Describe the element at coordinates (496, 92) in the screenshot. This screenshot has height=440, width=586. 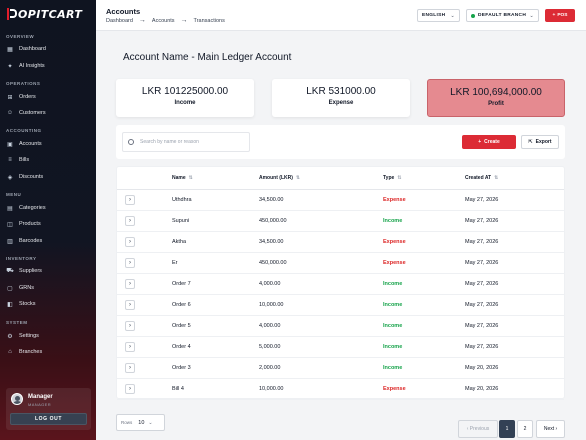
I see `profit-value: LKR 100,694,000.00` at that location.